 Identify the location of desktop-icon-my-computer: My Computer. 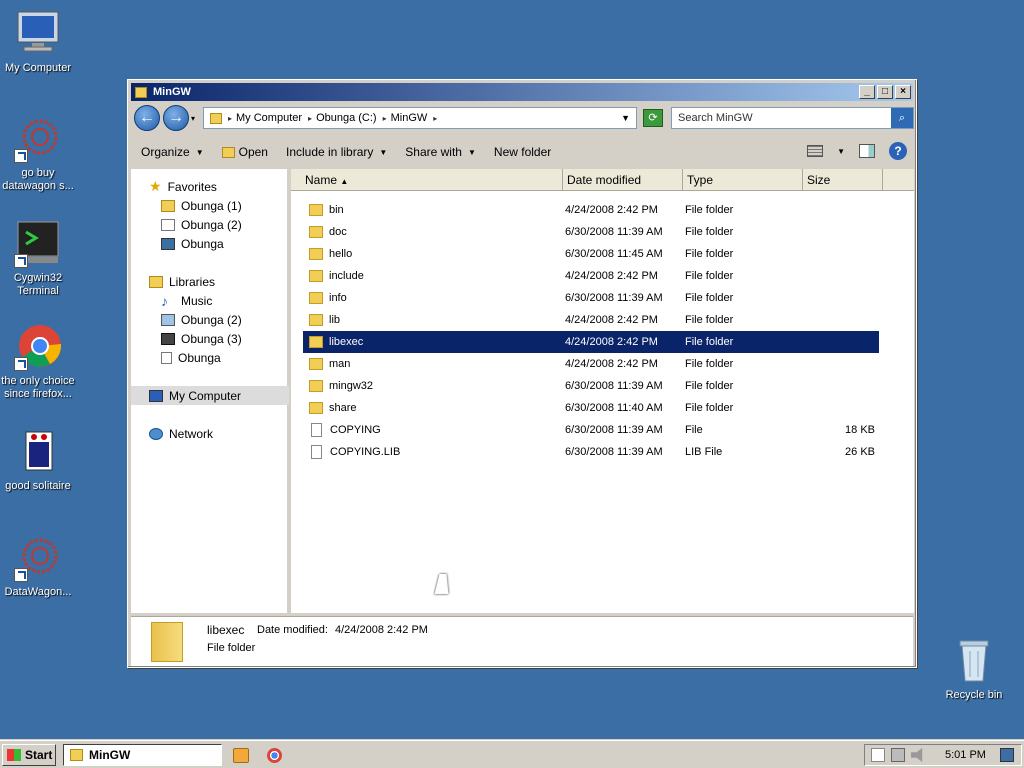
(40, 42).